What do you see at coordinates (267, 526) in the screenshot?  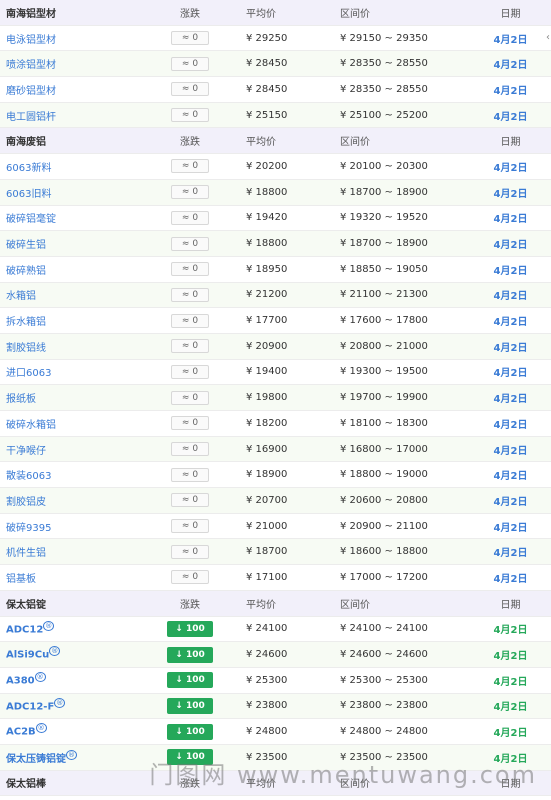 I see `avg-price: ¥ 21000` at bounding box center [267, 526].